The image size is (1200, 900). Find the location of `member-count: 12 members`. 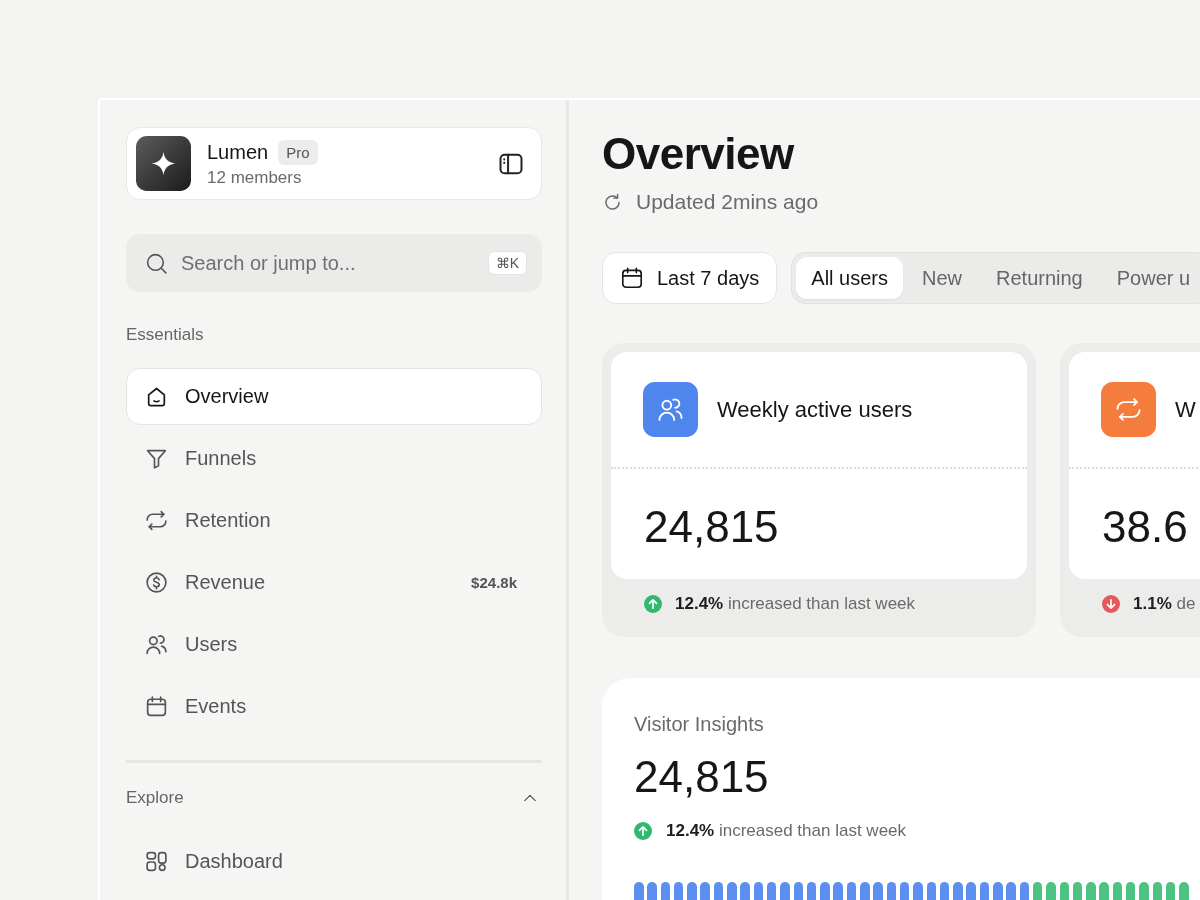

member-count: 12 members is located at coordinates (254, 177).